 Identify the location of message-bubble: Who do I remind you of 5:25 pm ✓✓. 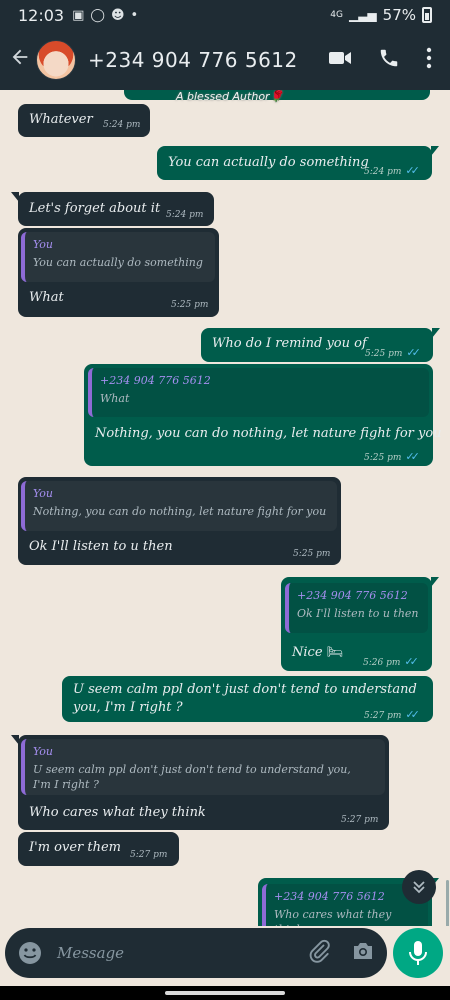
(320, 345).